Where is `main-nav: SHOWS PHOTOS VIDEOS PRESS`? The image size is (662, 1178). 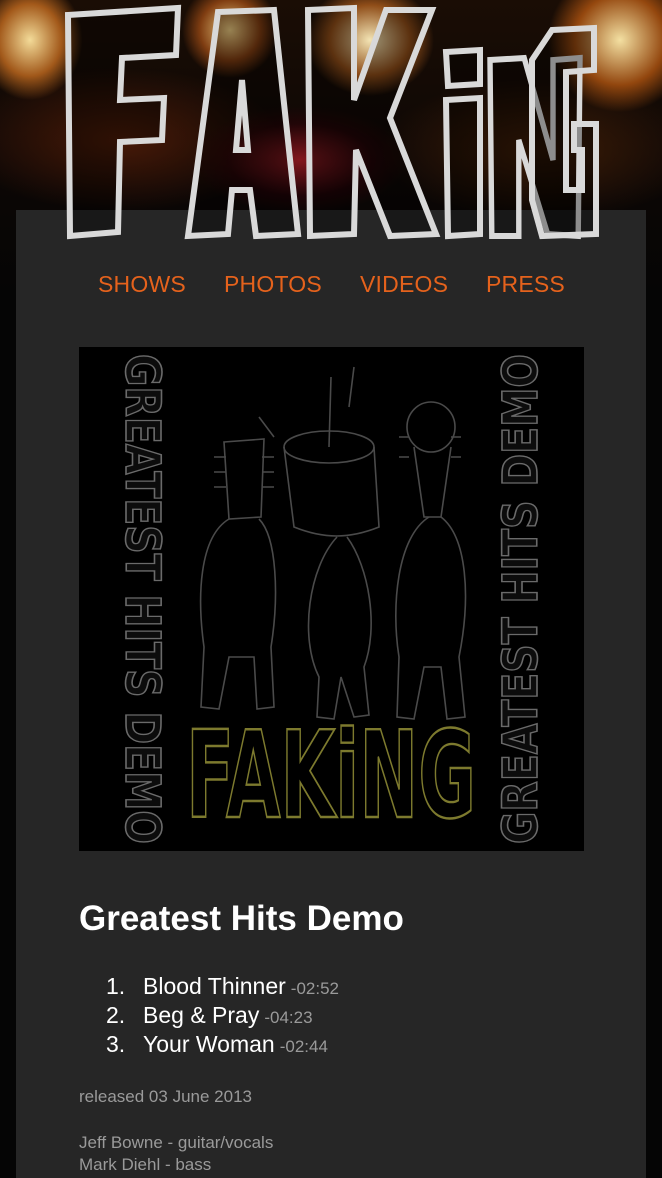
main-nav: SHOWS PHOTOS VIDEOS PRESS is located at coordinates (331, 287).